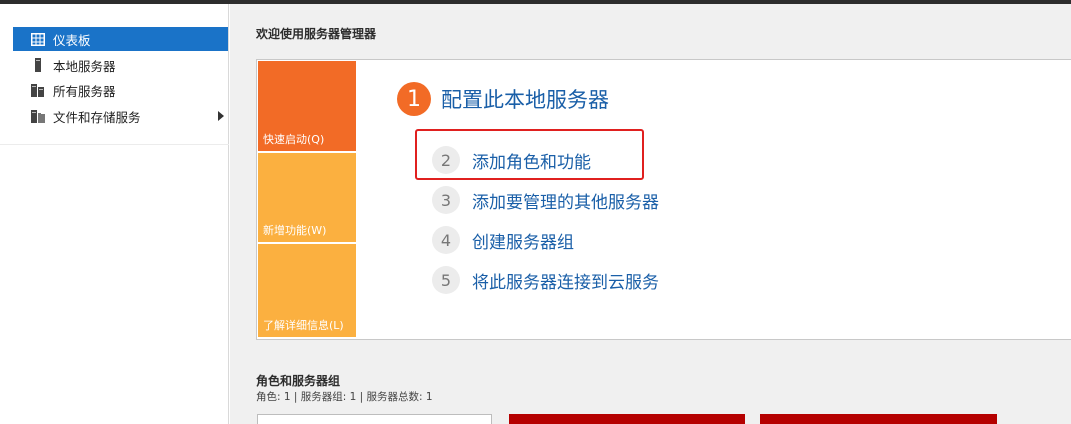  I want to click on dashboard-grid-icon, so click(38, 39).